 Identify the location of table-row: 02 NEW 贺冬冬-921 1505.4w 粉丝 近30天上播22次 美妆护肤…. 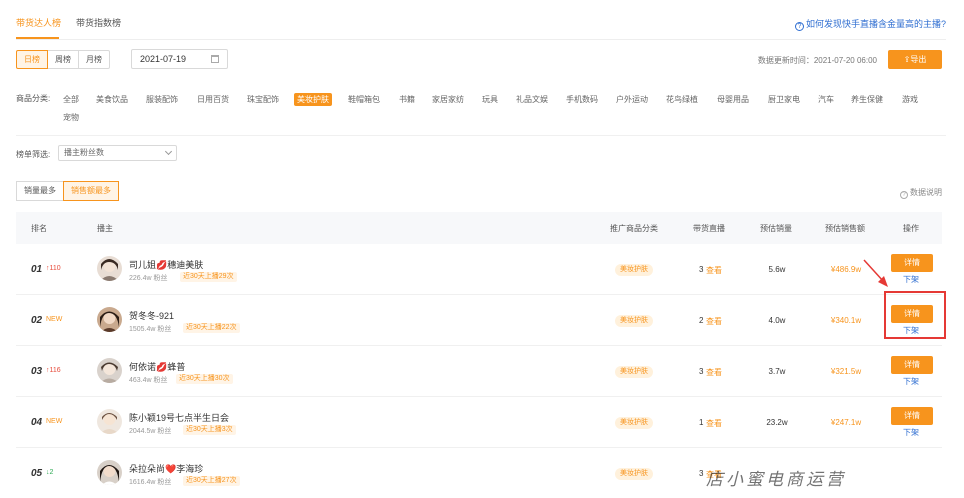
(479, 320).